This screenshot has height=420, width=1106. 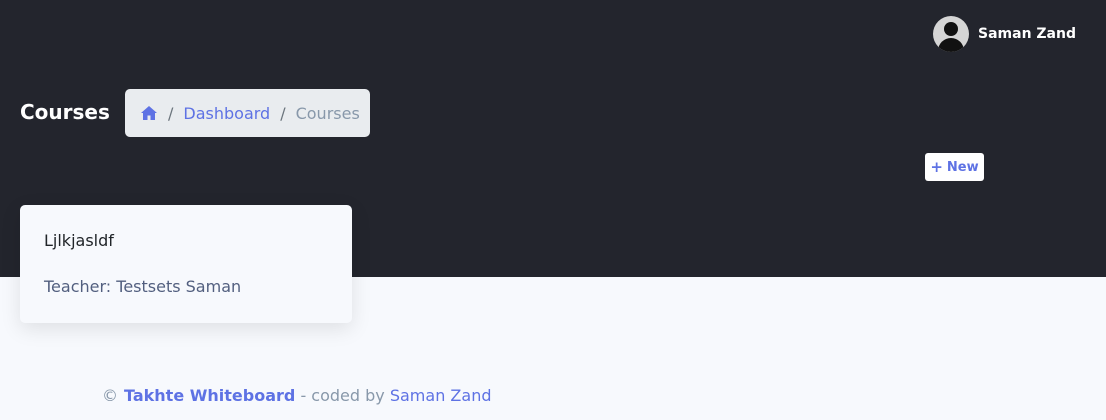 What do you see at coordinates (441, 395) in the screenshot?
I see `author-link: Saman Zand` at bounding box center [441, 395].